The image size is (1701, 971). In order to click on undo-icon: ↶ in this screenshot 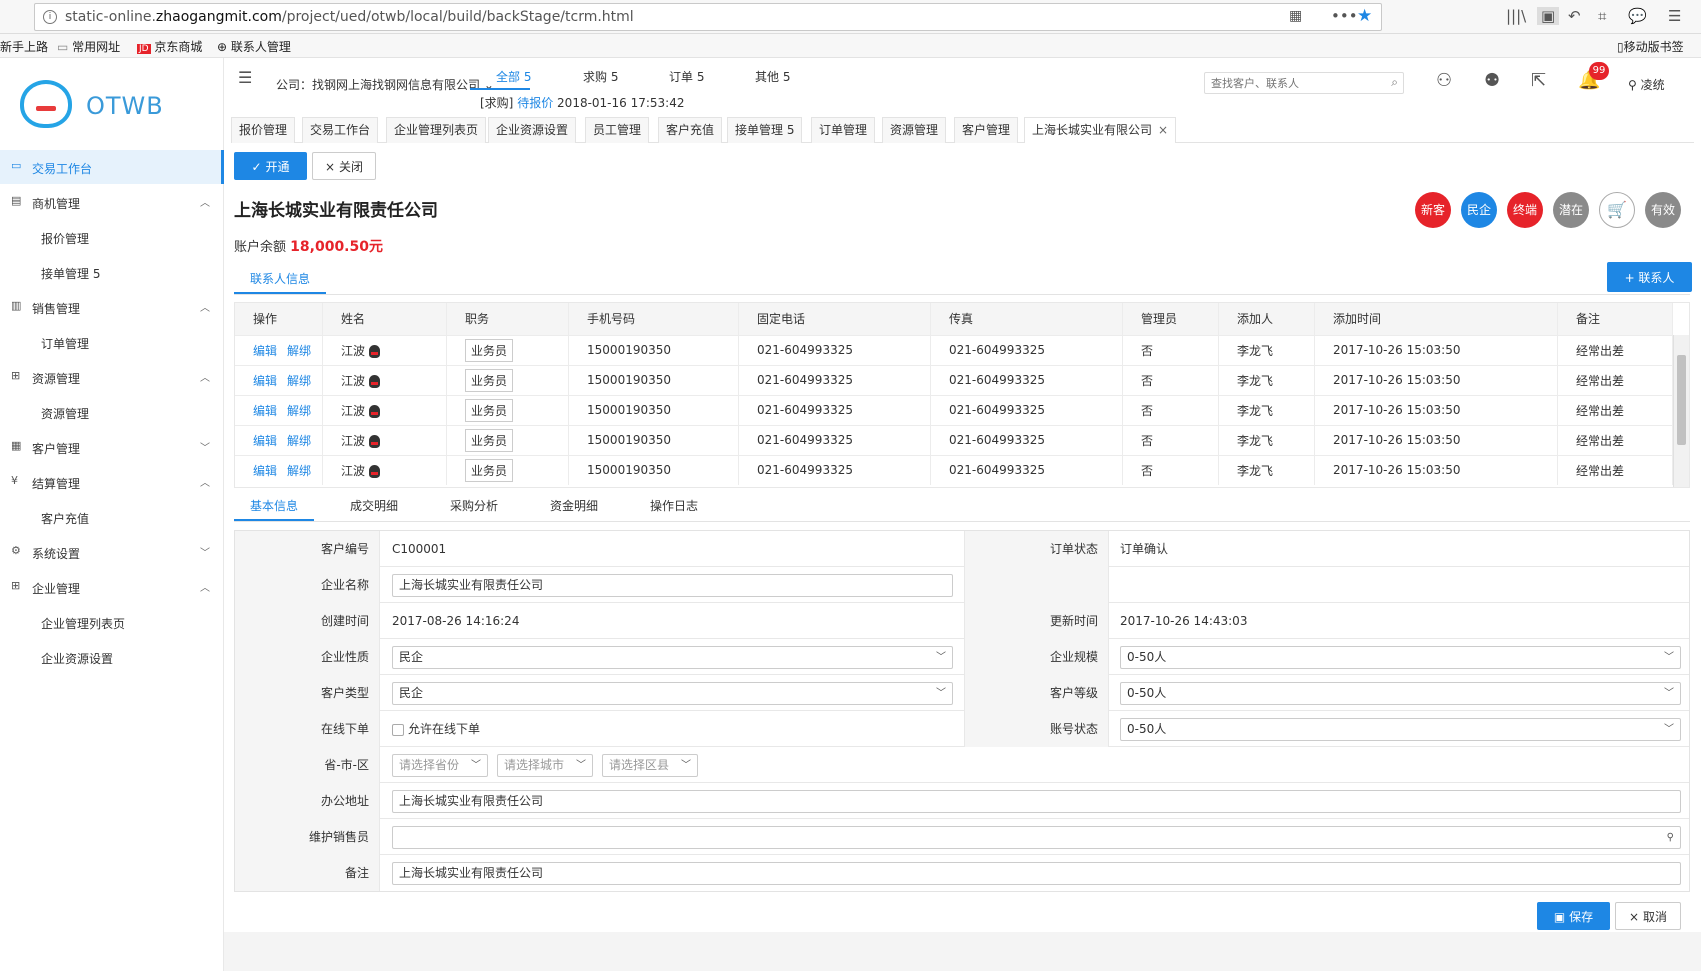, I will do `click(1574, 16)`.